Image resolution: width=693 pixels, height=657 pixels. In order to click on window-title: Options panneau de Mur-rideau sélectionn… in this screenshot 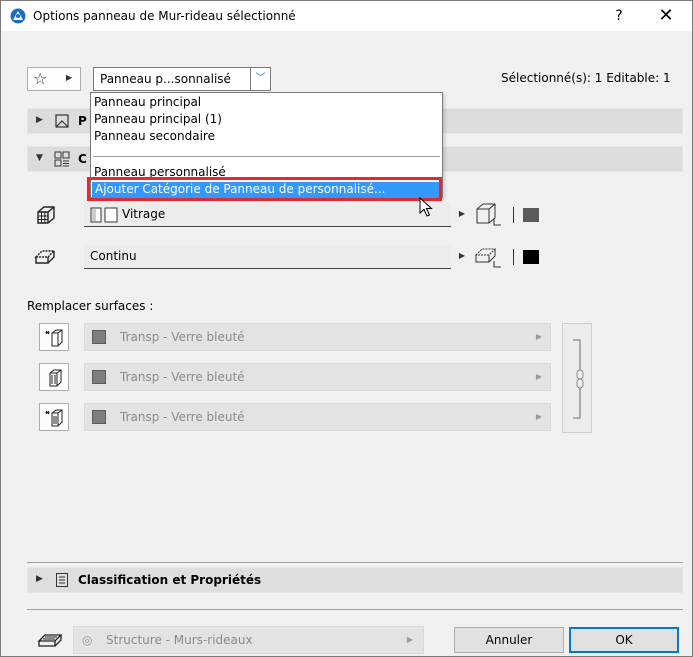, I will do `click(164, 16)`.